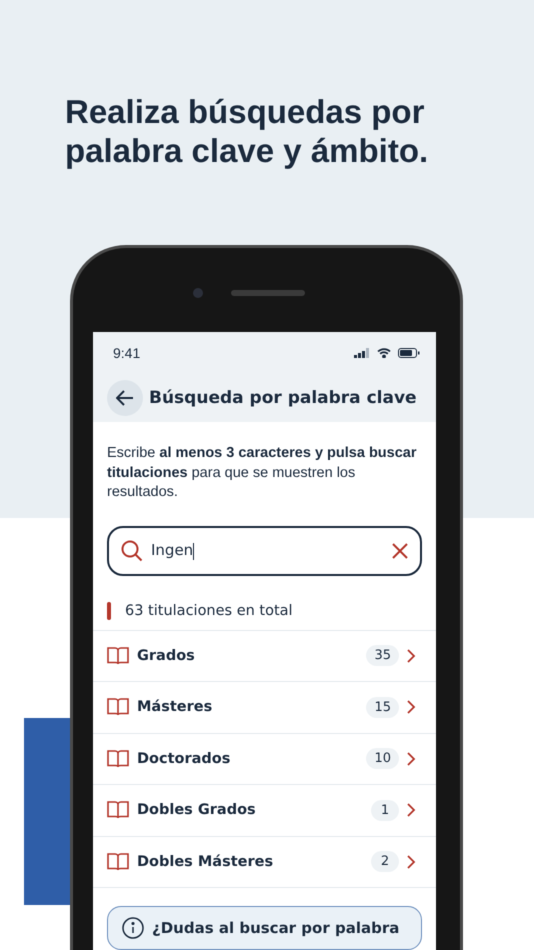 The height and width of the screenshot is (950, 534). What do you see at coordinates (385, 810) in the screenshot?
I see `count-badge: 1` at bounding box center [385, 810].